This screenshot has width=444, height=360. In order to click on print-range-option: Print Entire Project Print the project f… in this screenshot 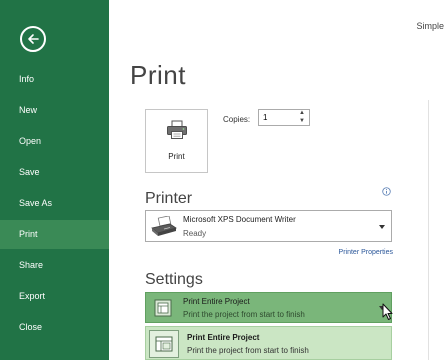, I will do `click(268, 343)`.